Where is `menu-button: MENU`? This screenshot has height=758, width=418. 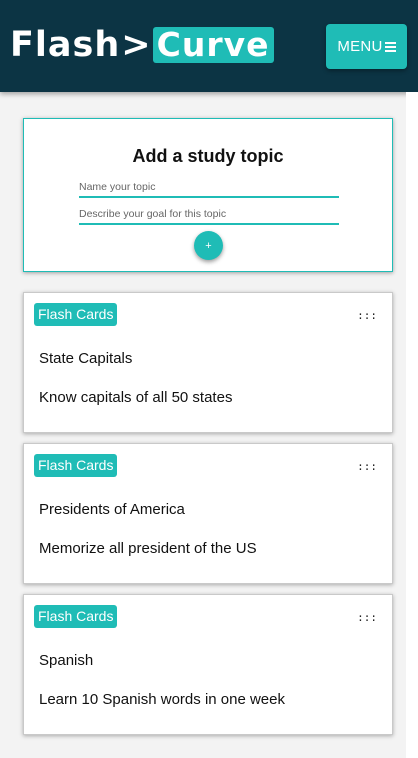 menu-button: MENU is located at coordinates (366, 46).